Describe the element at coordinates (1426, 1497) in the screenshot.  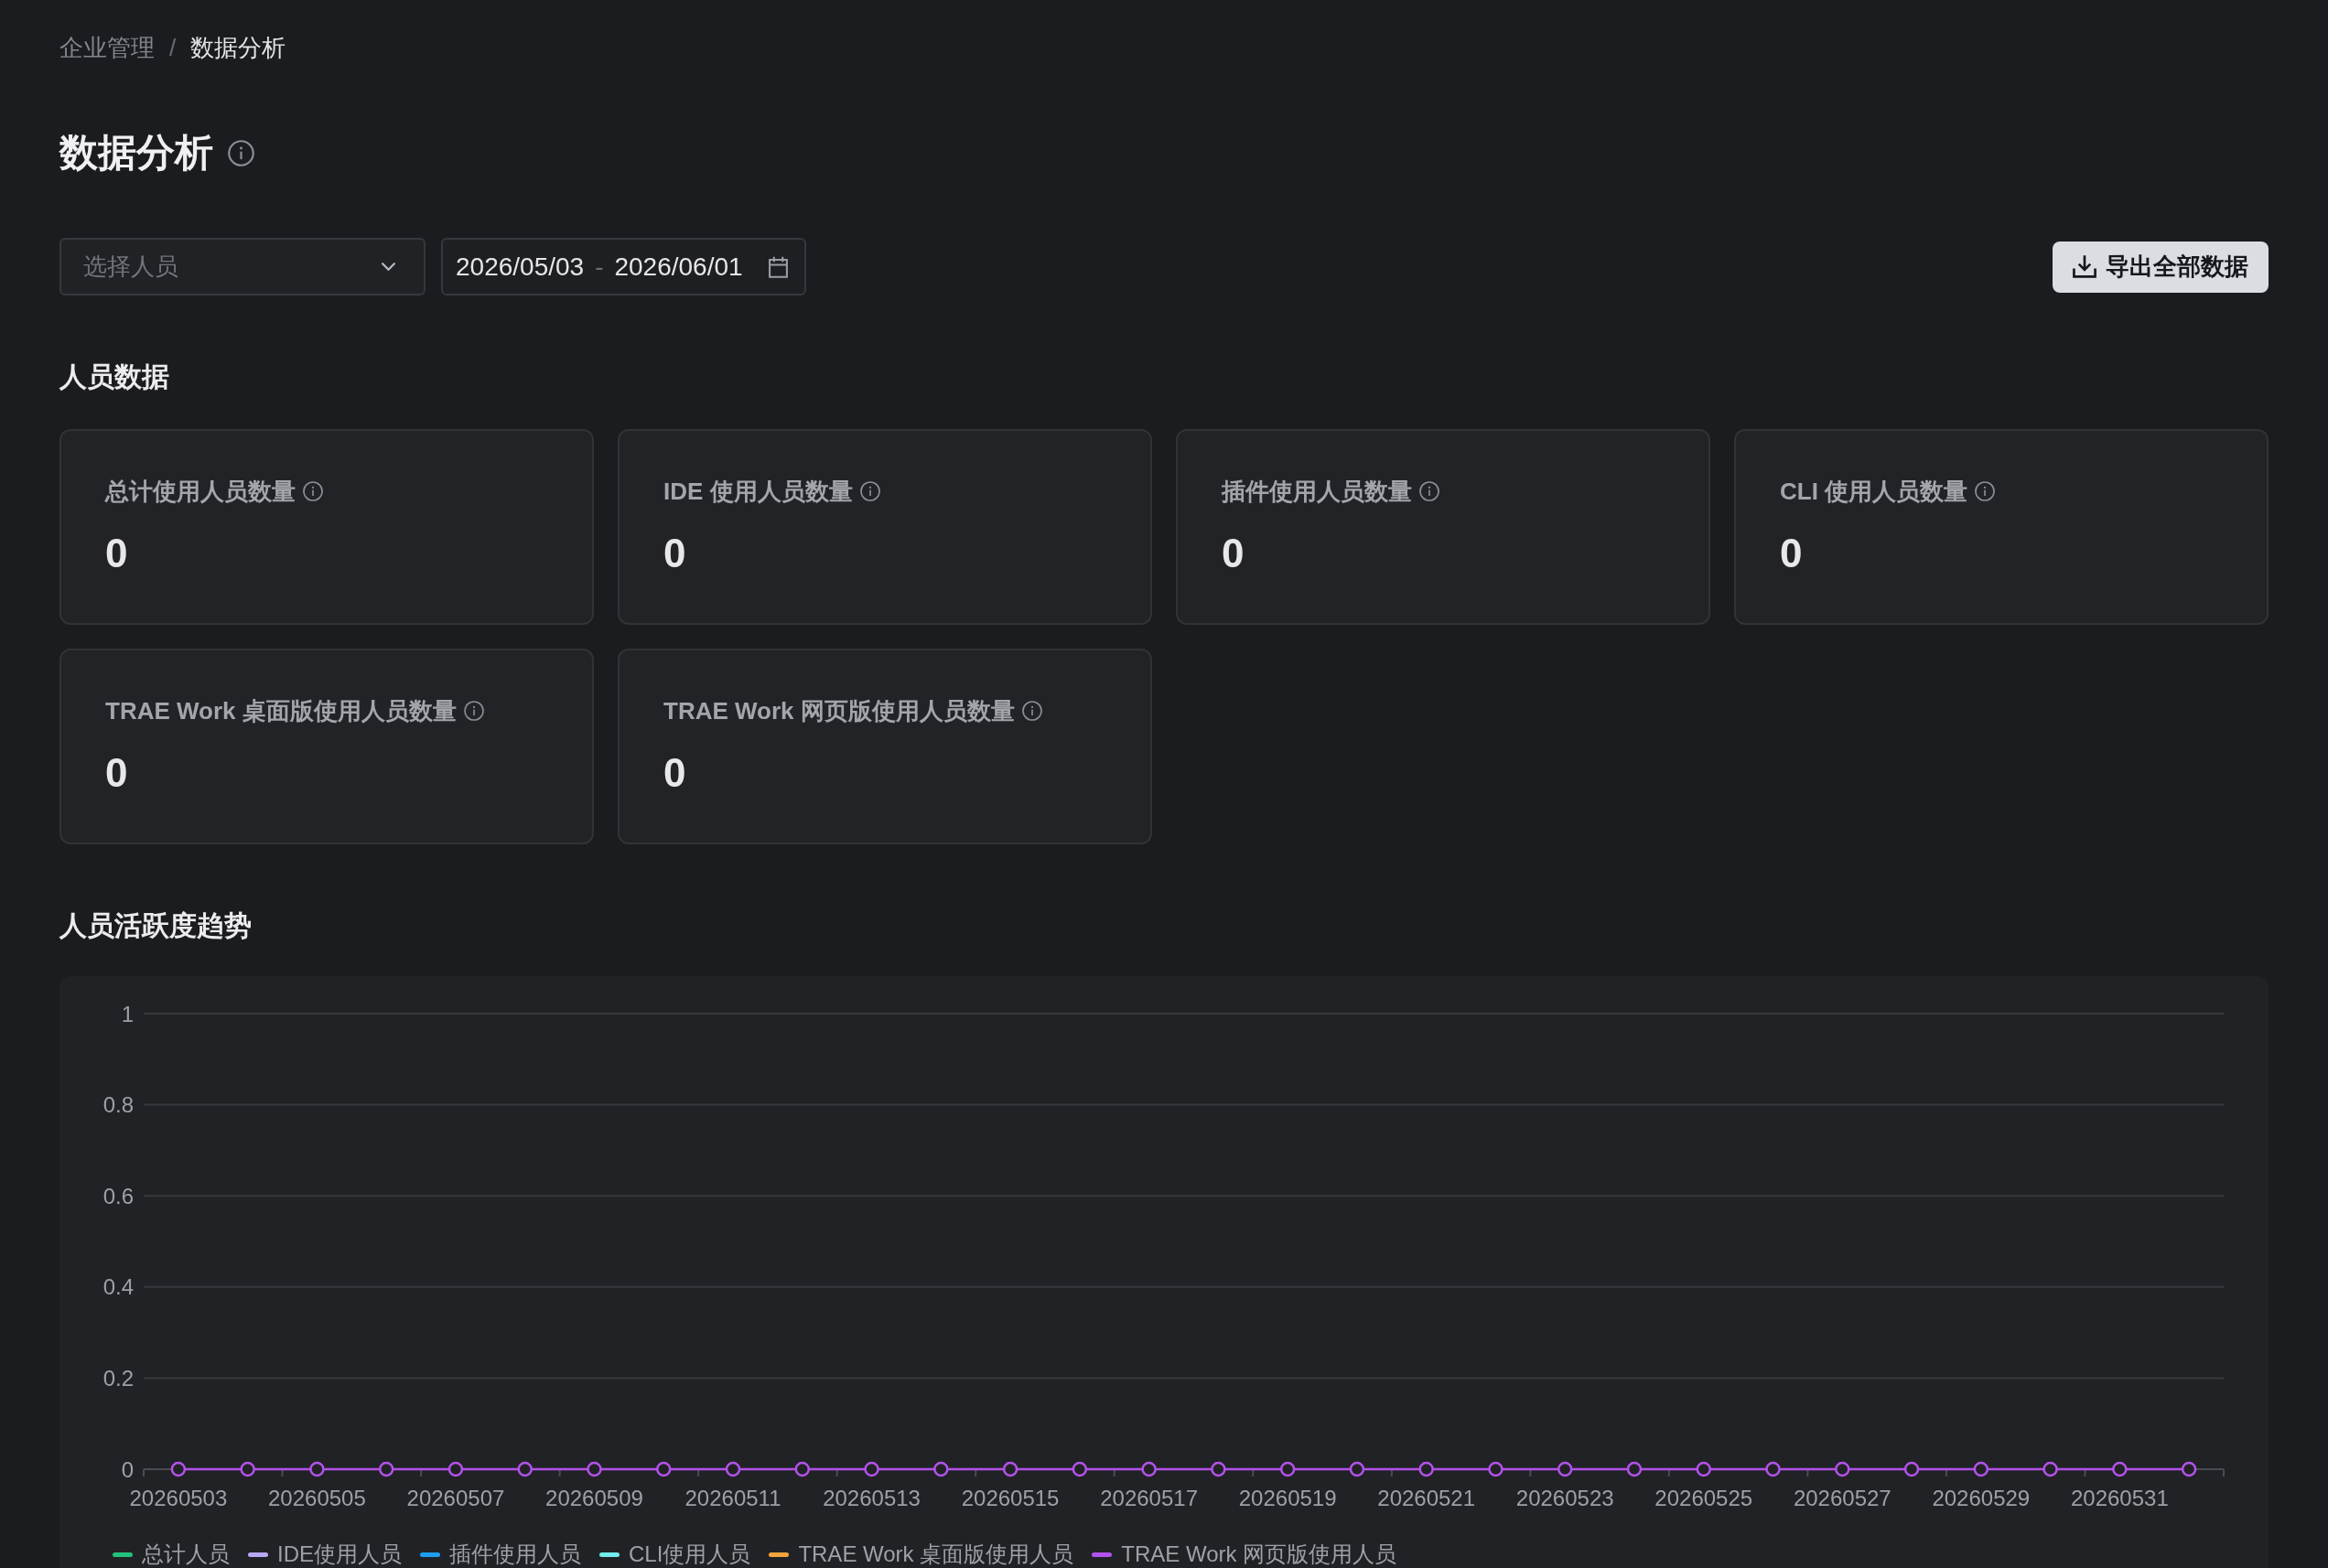
I see `x-axis-label: 20260521` at that location.